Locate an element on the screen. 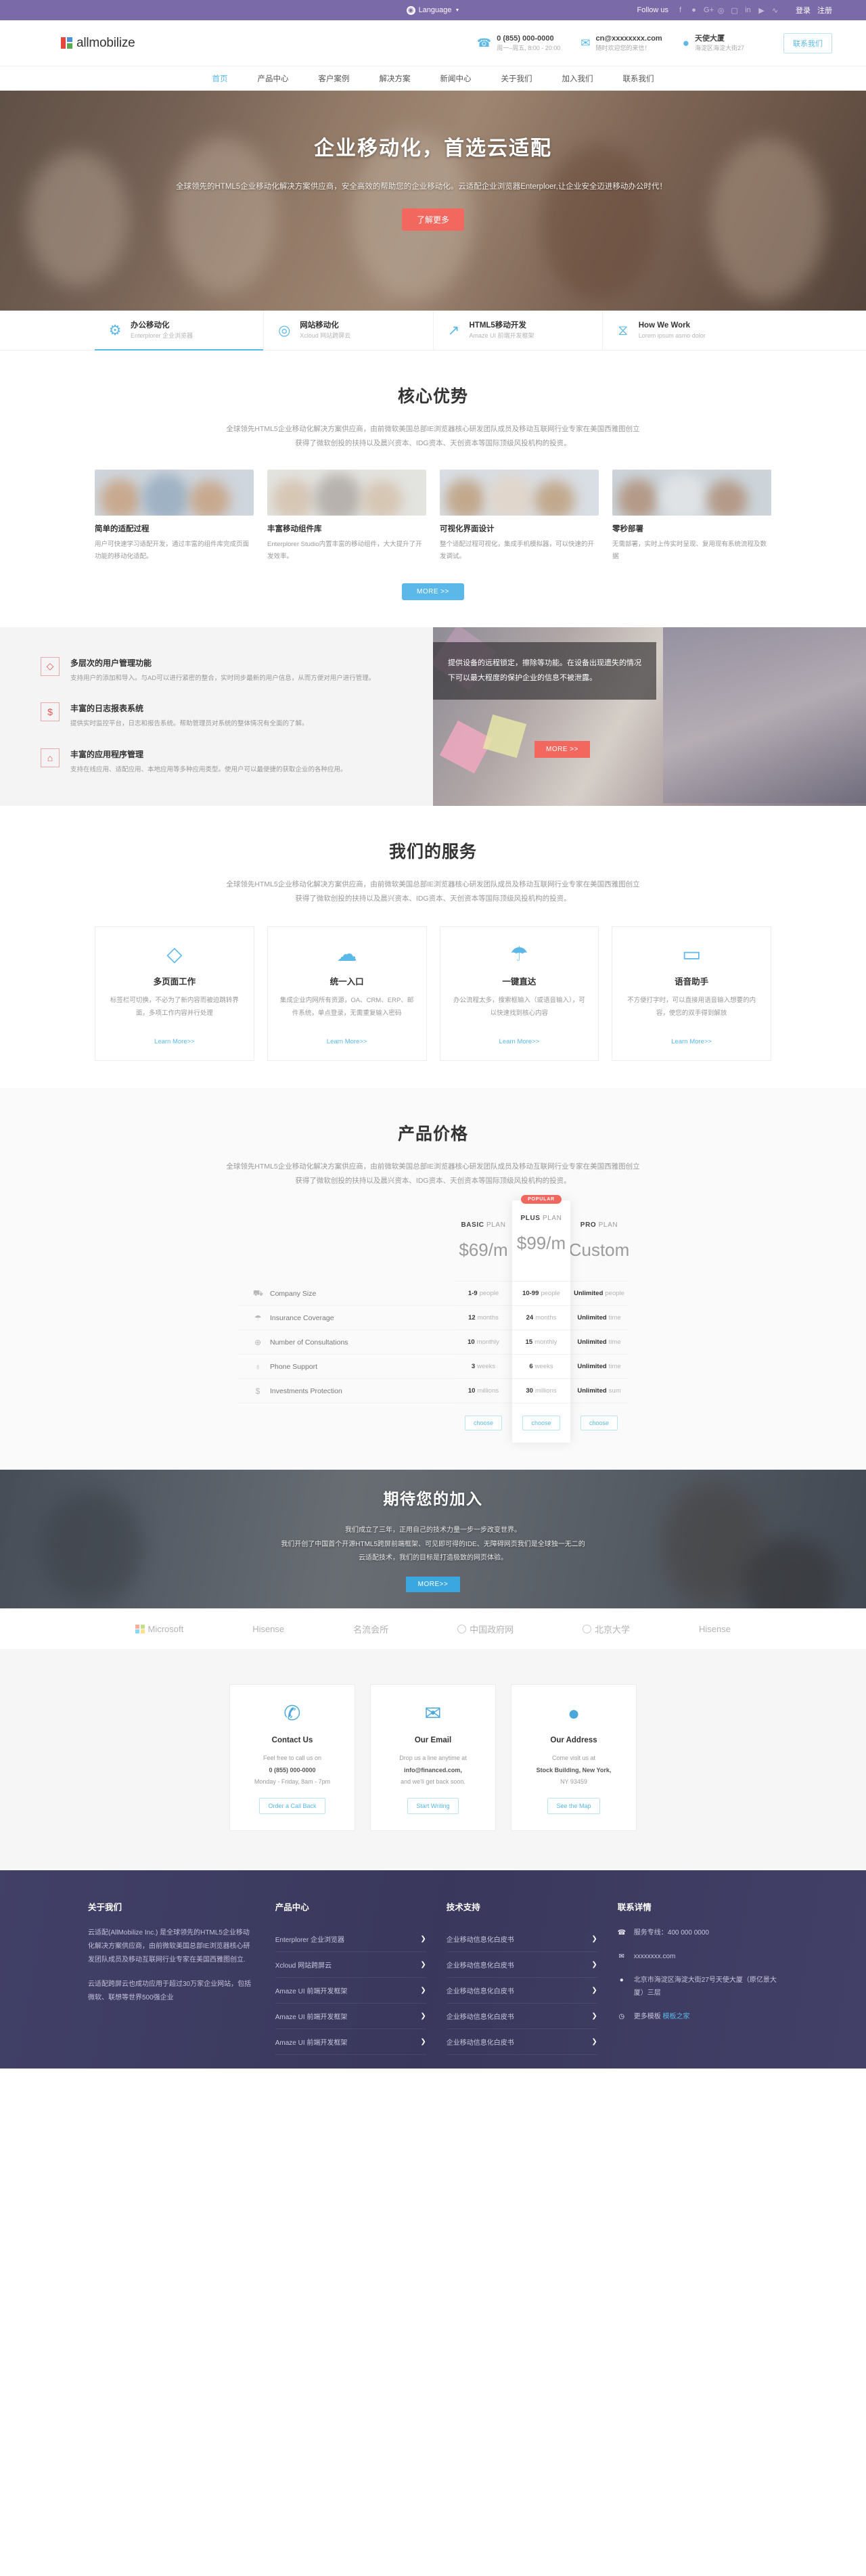 The height and width of the screenshot is (2576, 866). contact-card-button-2: See the Map is located at coordinates (573, 1806).